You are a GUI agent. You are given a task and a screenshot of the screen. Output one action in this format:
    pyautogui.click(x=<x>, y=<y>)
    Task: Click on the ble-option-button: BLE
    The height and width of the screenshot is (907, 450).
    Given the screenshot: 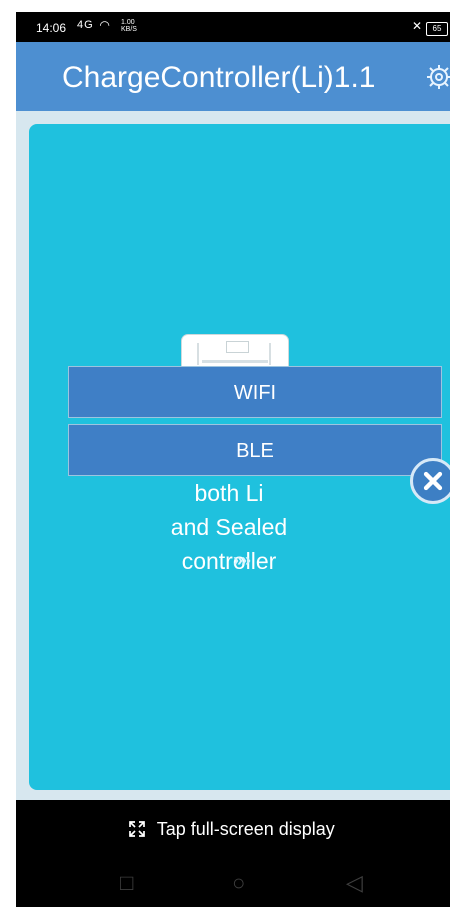 What is the action you would take?
    pyautogui.click(x=255, y=450)
    